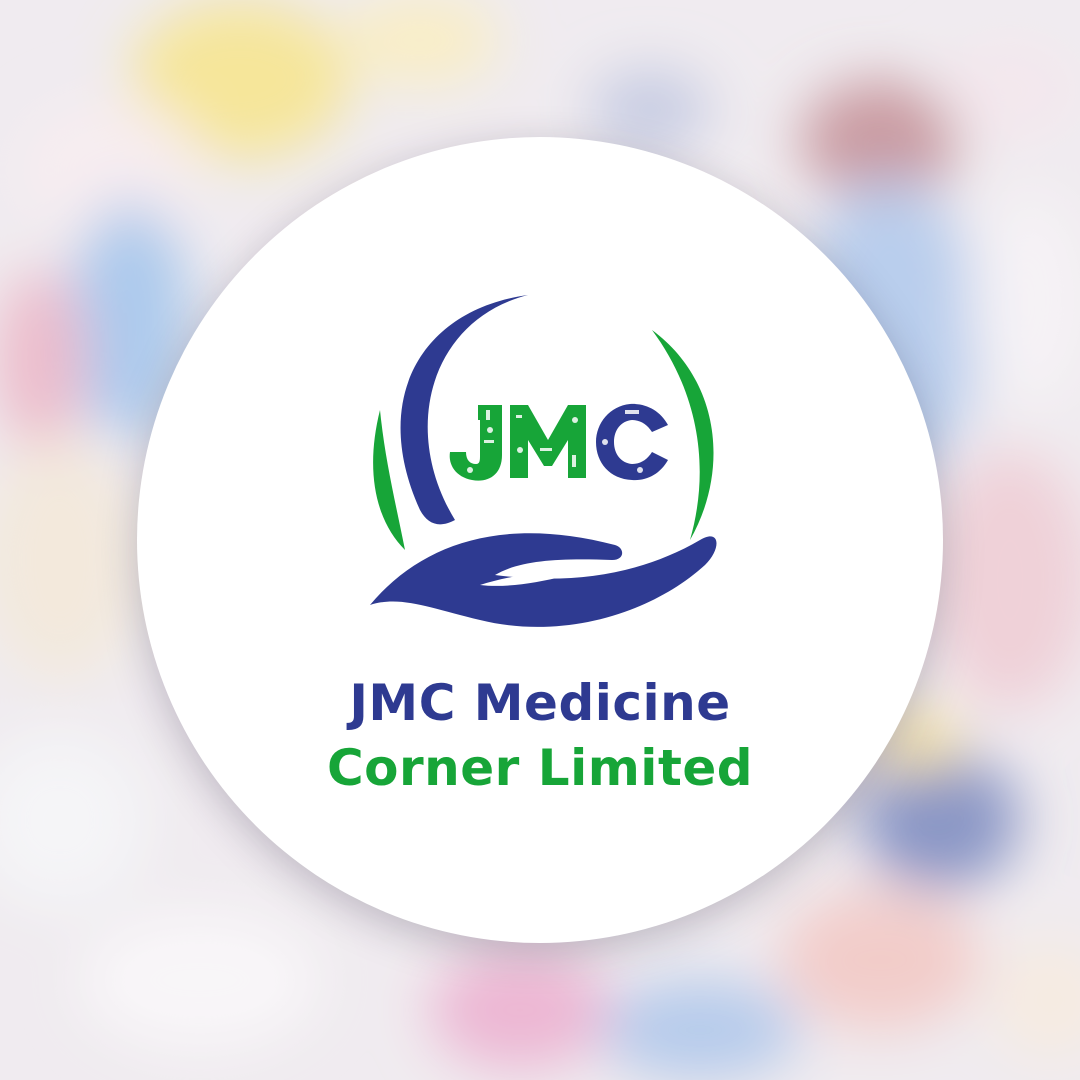 The height and width of the screenshot is (1080, 1080). I want to click on green-right-arc, so click(683, 435).